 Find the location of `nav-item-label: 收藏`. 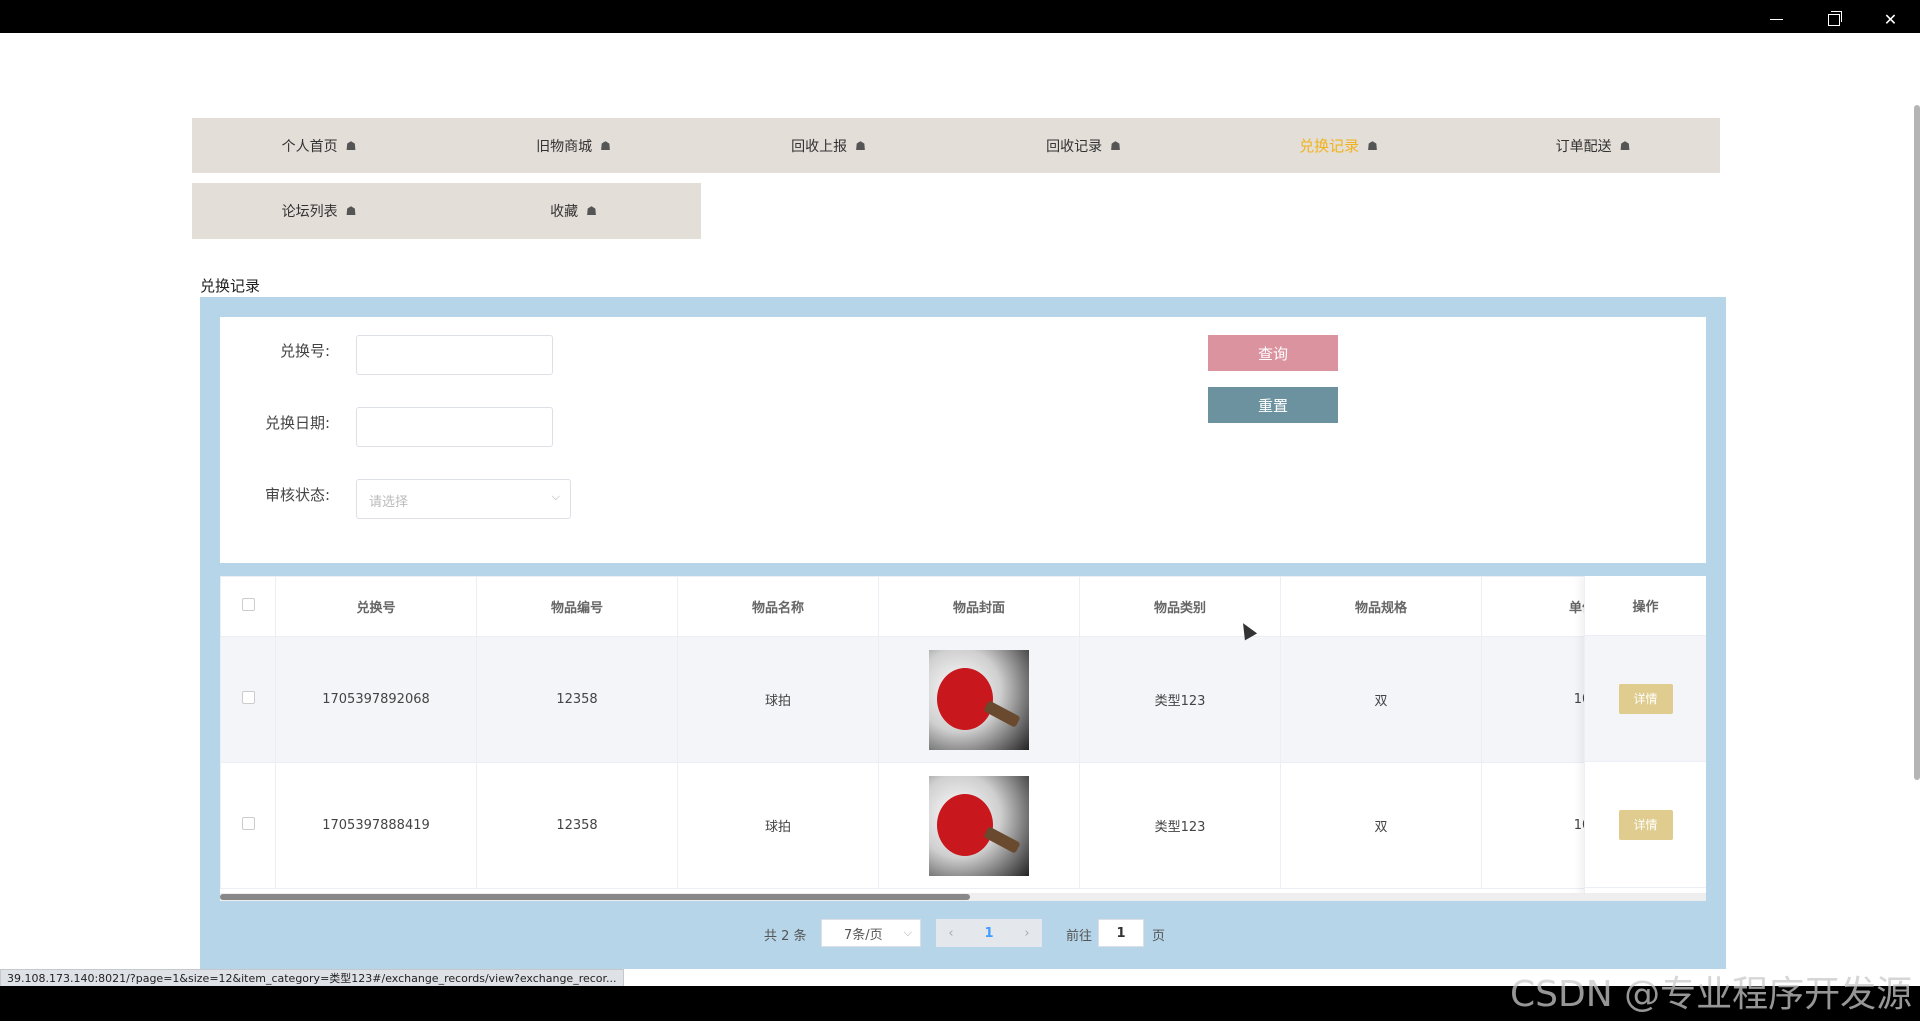

nav-item-label: 收藏 is located at coordinates (564, 212).